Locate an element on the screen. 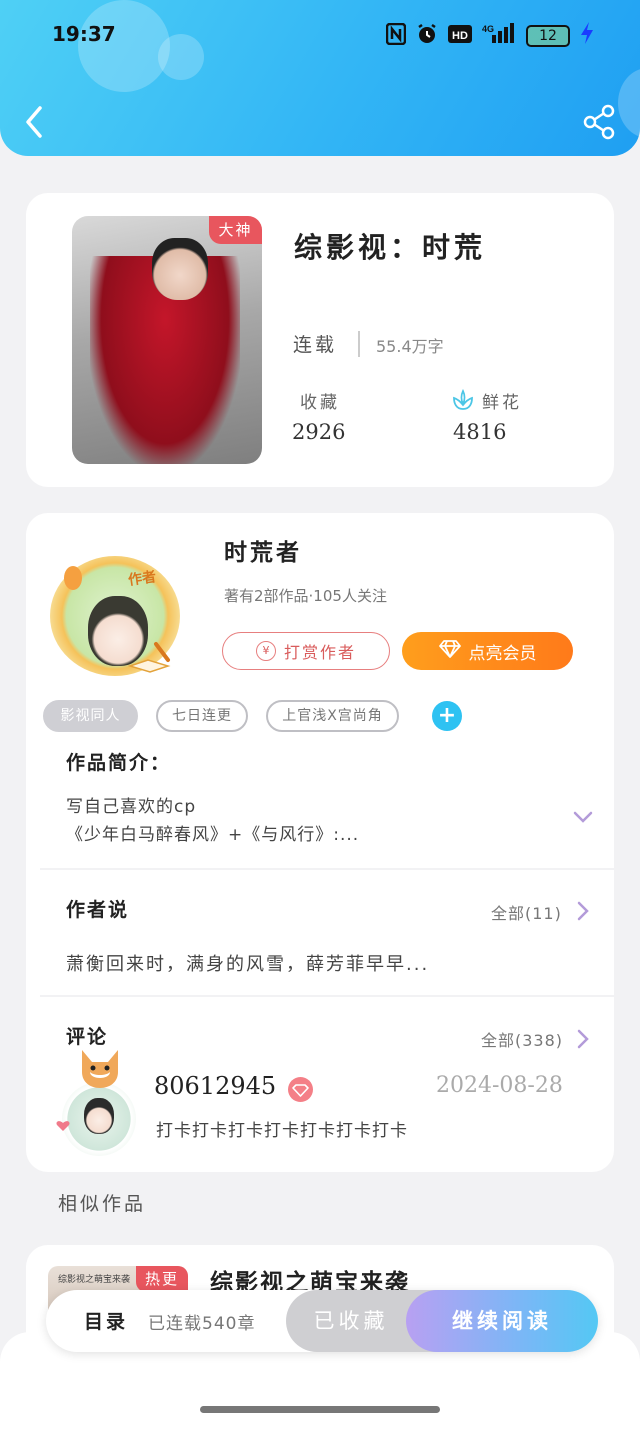  heart-icon is located at coordinates (63, 1128).